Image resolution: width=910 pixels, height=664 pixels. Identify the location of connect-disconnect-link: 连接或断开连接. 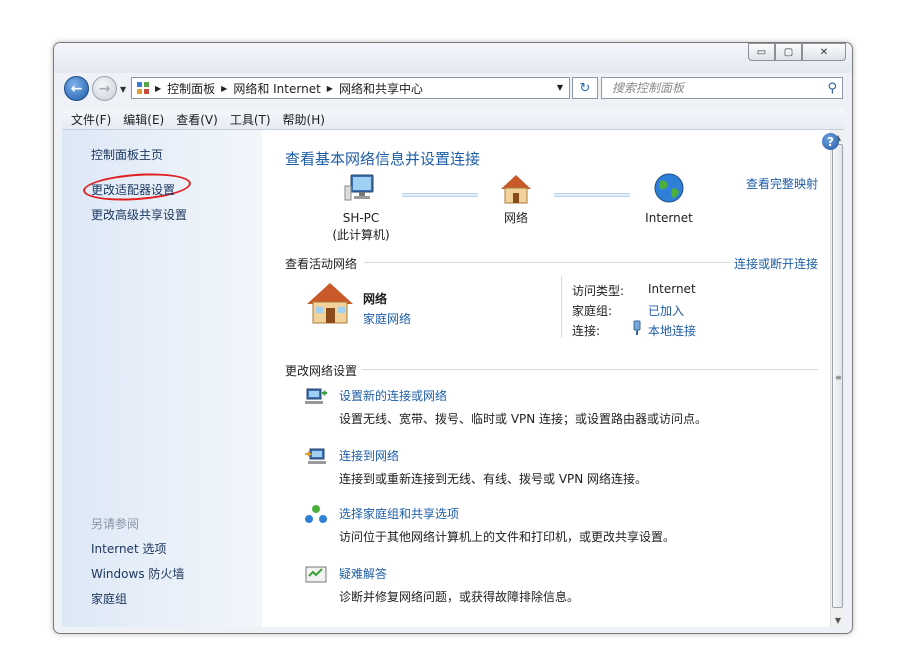
(776, 263).